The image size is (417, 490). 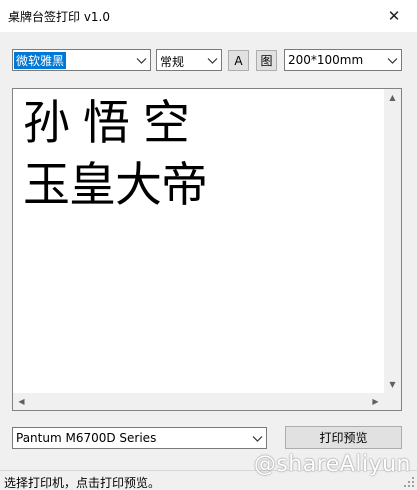 I want to click on resize-grip-icon, so click(x=409, y=482).